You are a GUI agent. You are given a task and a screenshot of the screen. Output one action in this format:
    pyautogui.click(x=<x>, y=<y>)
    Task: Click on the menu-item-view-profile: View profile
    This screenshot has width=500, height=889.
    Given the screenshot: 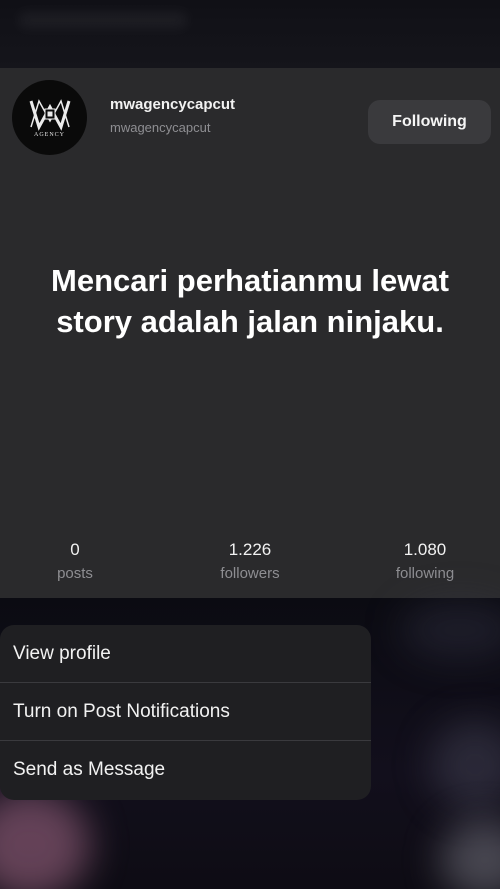 What is the action you would take?
    pyautogui.click(x=185, y=654)
    